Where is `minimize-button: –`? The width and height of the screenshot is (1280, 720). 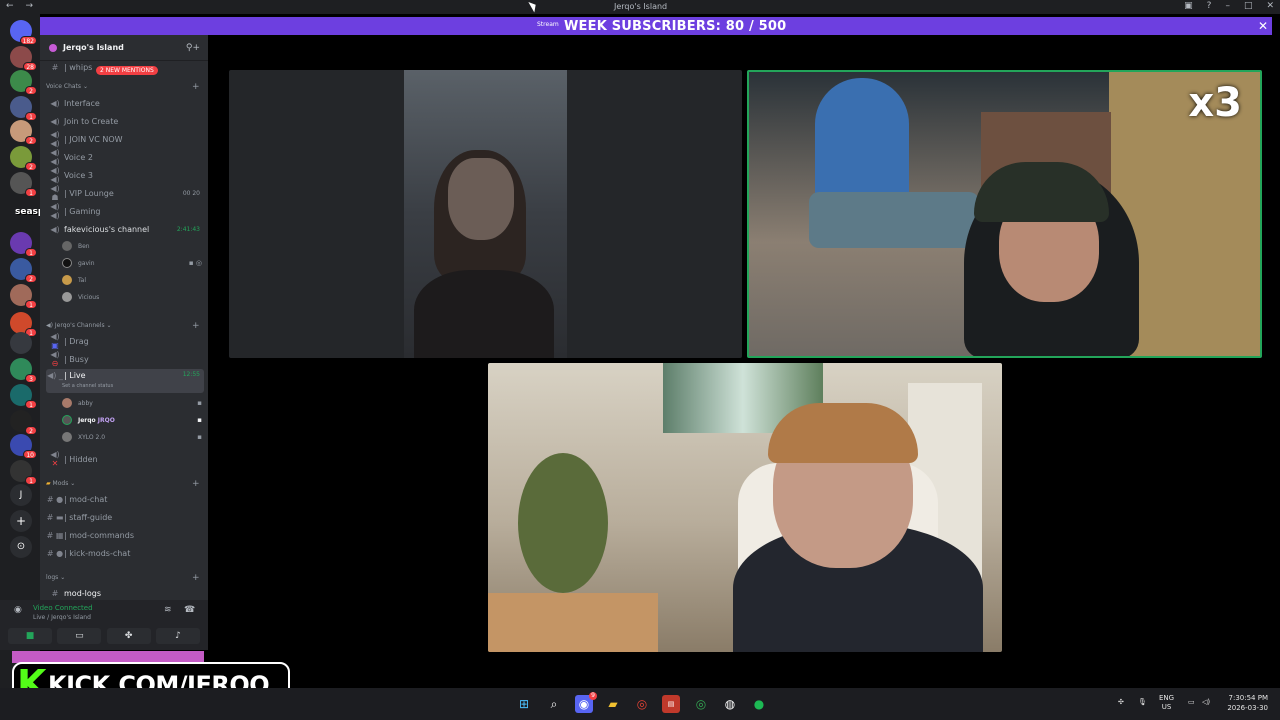 minimize-button: – is located at coordinates (1227, 6).